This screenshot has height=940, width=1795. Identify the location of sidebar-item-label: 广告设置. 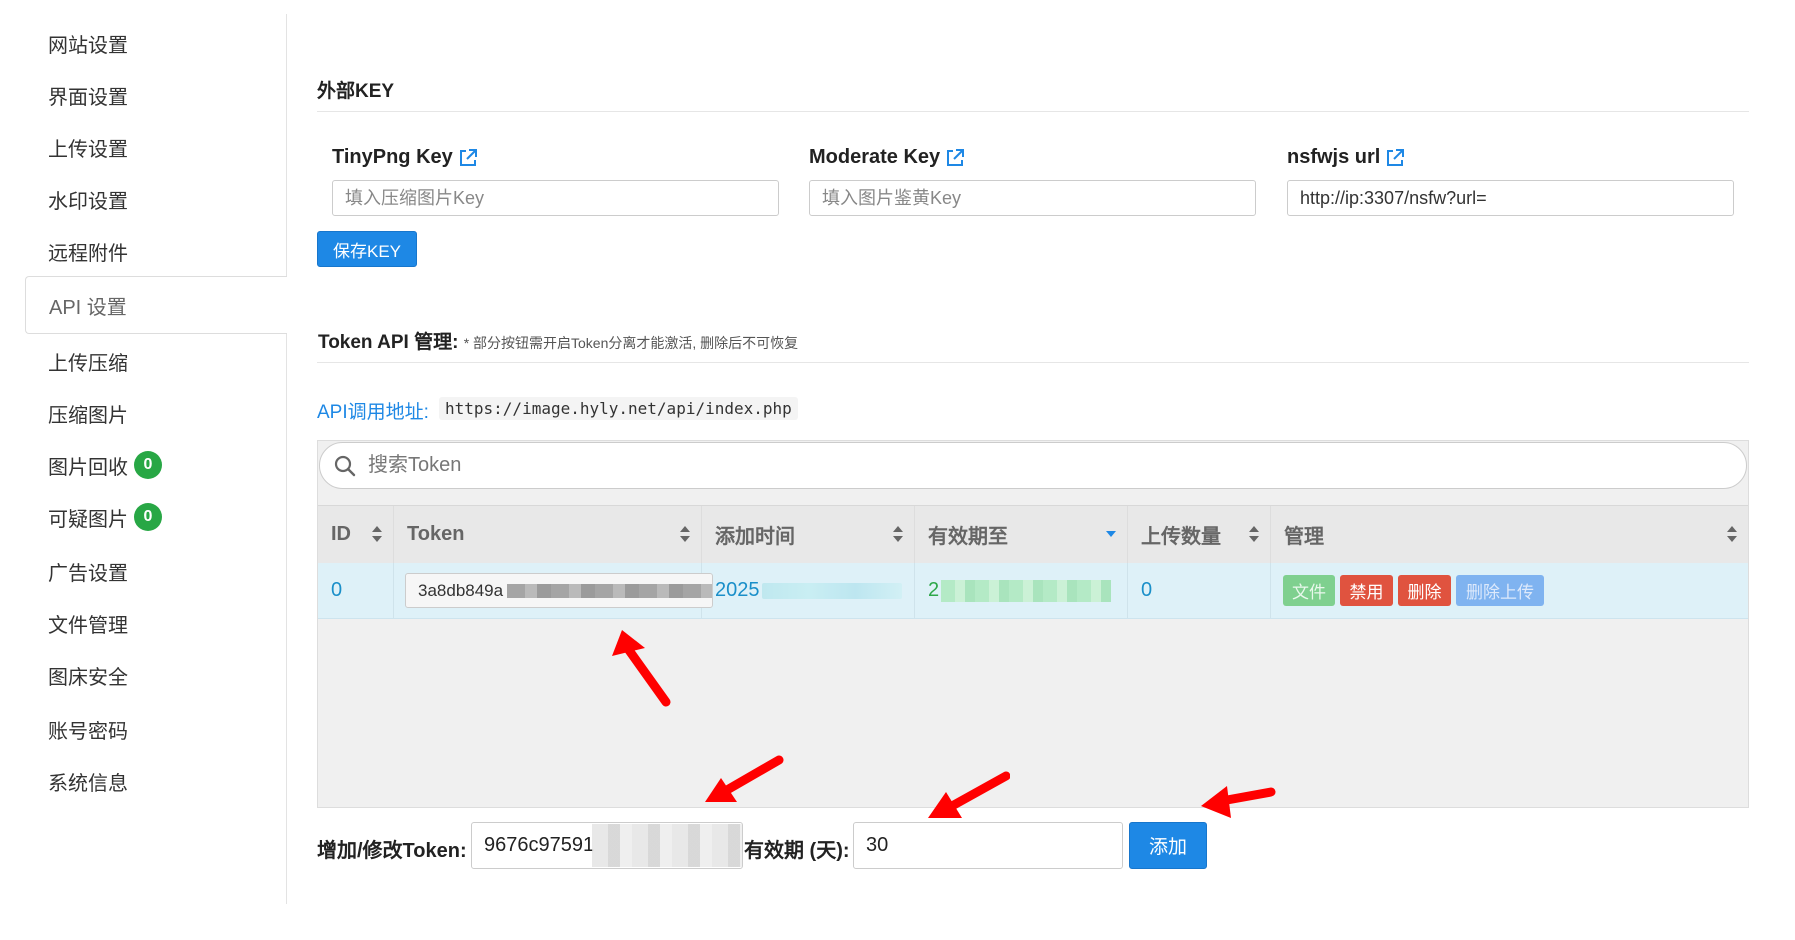
(88, 573).